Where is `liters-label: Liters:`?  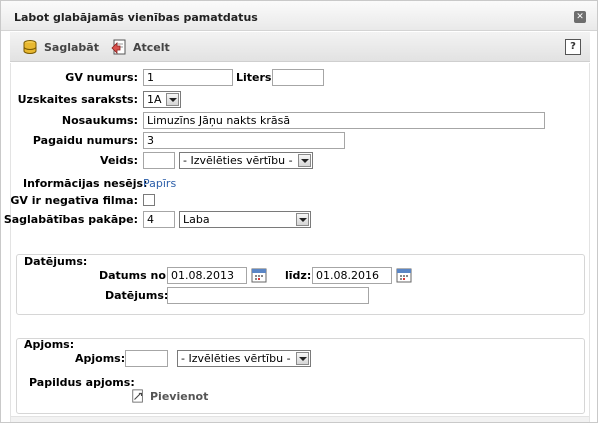
liters-label: Liters: is located at coordinates (256, 77).